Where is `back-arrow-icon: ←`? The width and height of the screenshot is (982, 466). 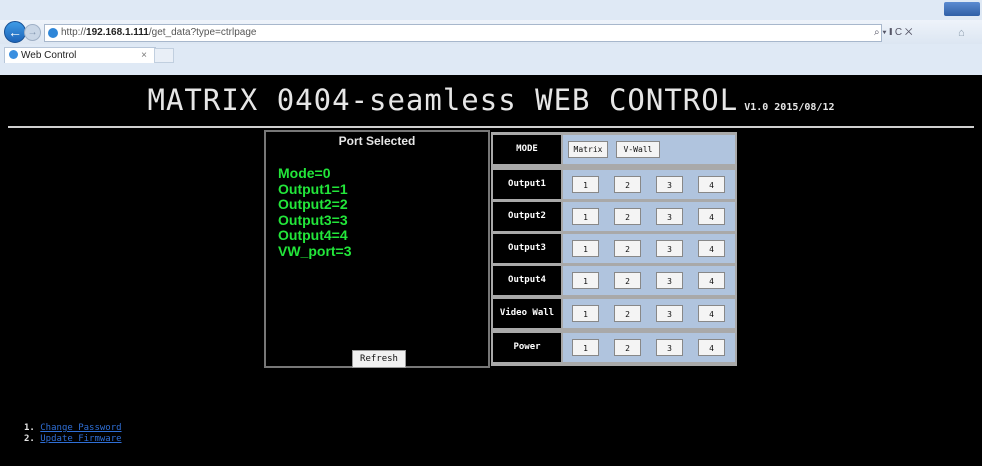 back-arrow-icon: ← is located at coordinates (15, 32).